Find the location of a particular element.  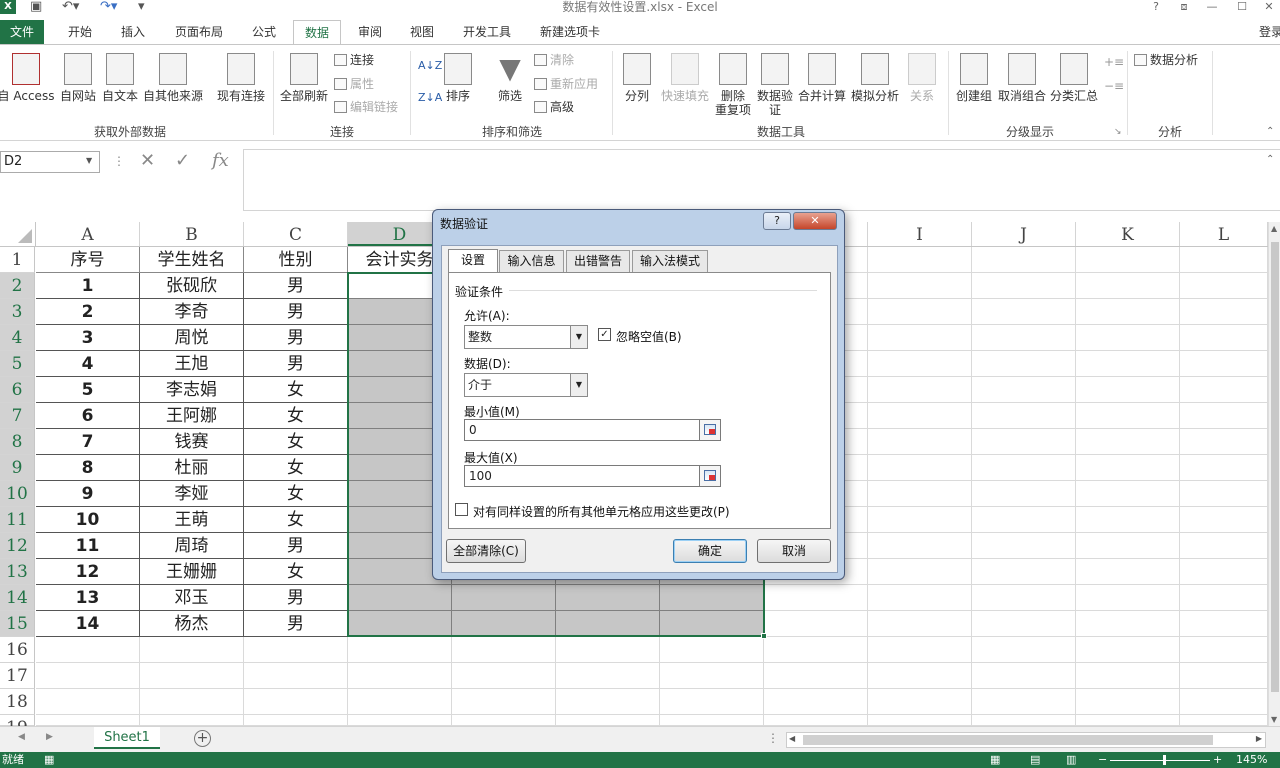

zoom-slider is located at coordinates (1160, 760).